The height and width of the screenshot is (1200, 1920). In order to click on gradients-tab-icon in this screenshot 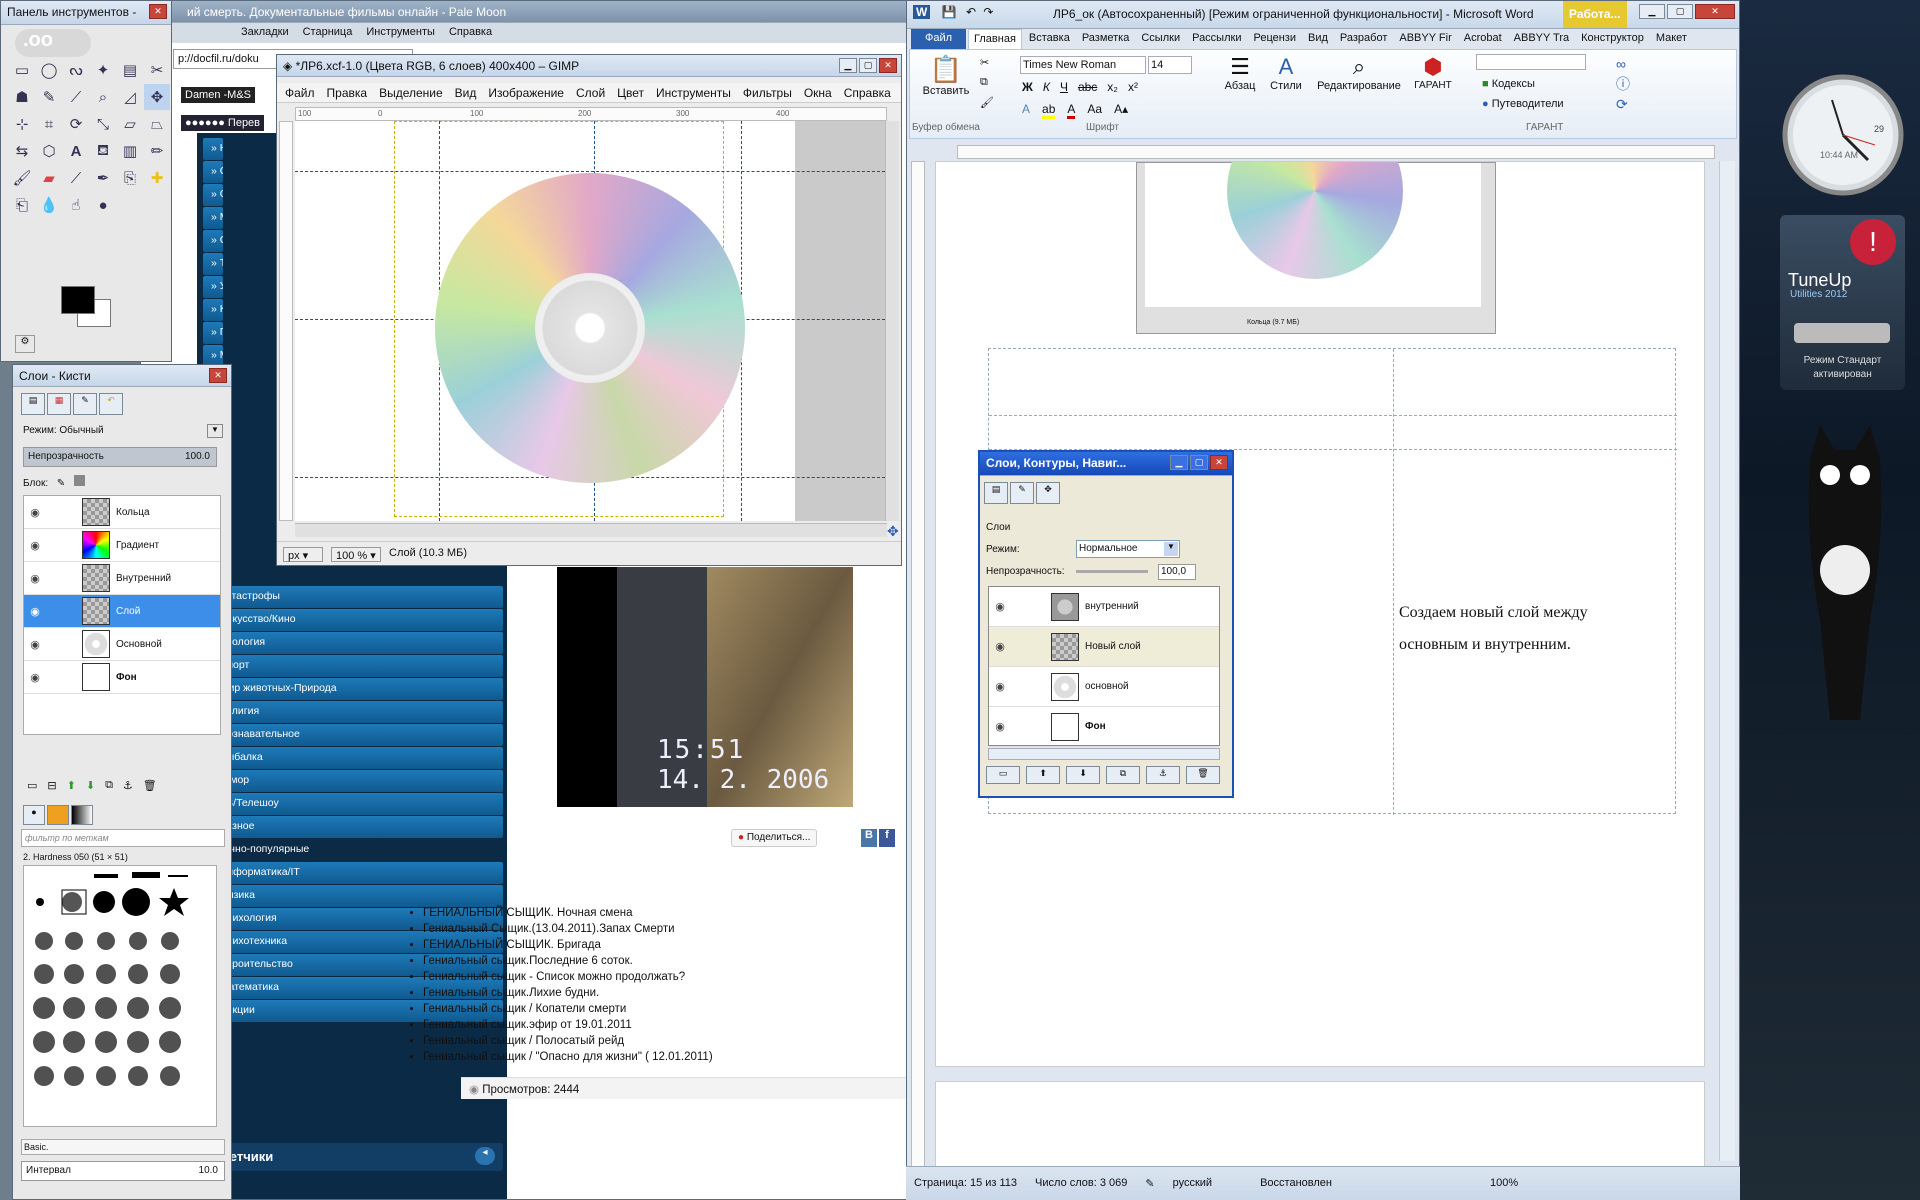, I will do `click(82, 815)`.